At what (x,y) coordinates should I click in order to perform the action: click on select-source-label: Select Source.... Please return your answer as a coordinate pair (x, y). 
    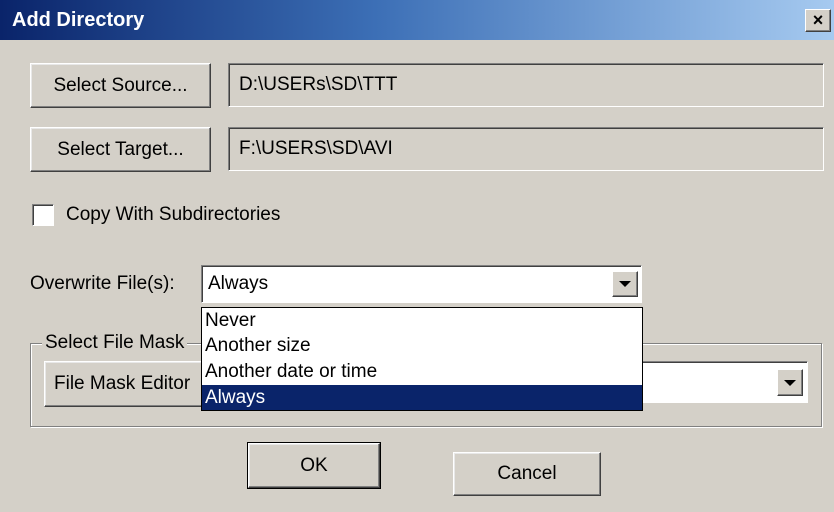
    Looking at the image, I should click on (120, 85).